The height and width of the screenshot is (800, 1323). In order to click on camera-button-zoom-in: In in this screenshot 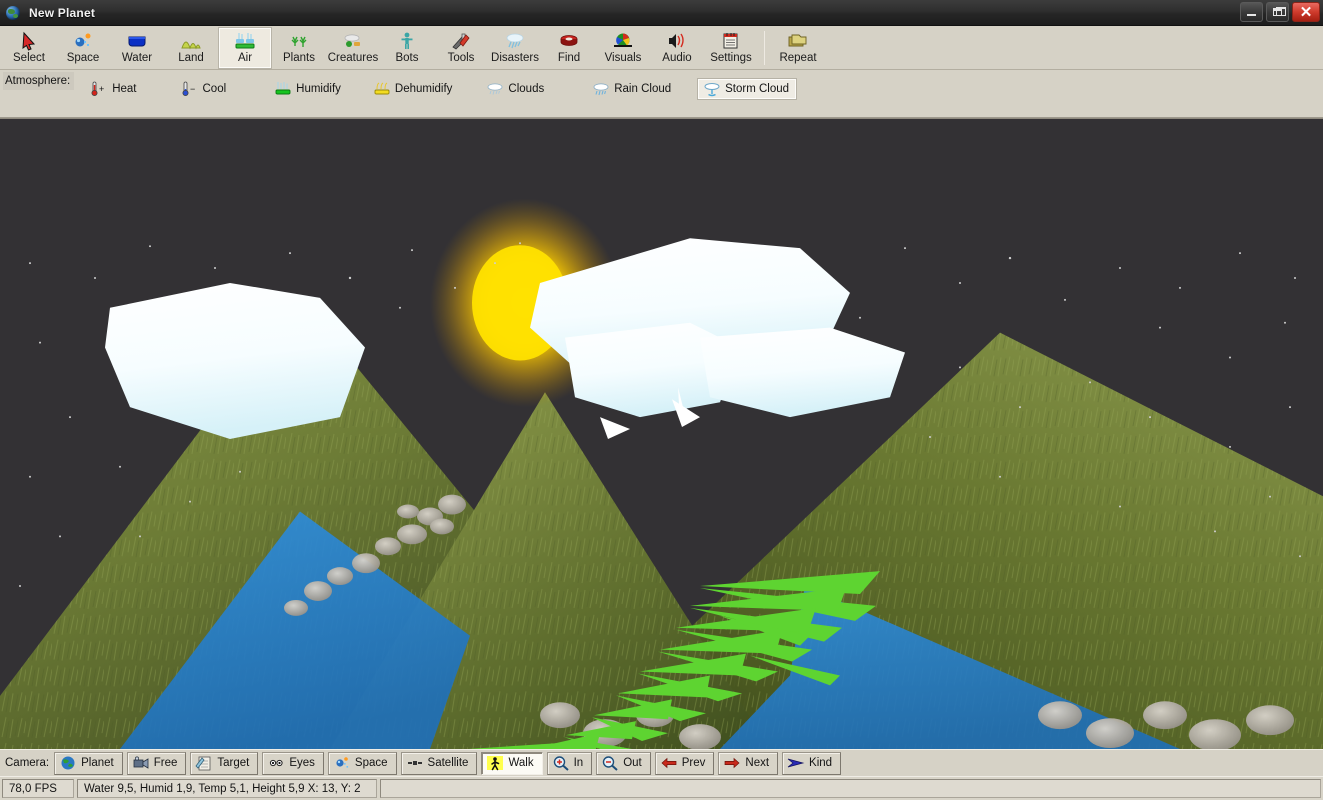, I will do `click(569, 763)`.